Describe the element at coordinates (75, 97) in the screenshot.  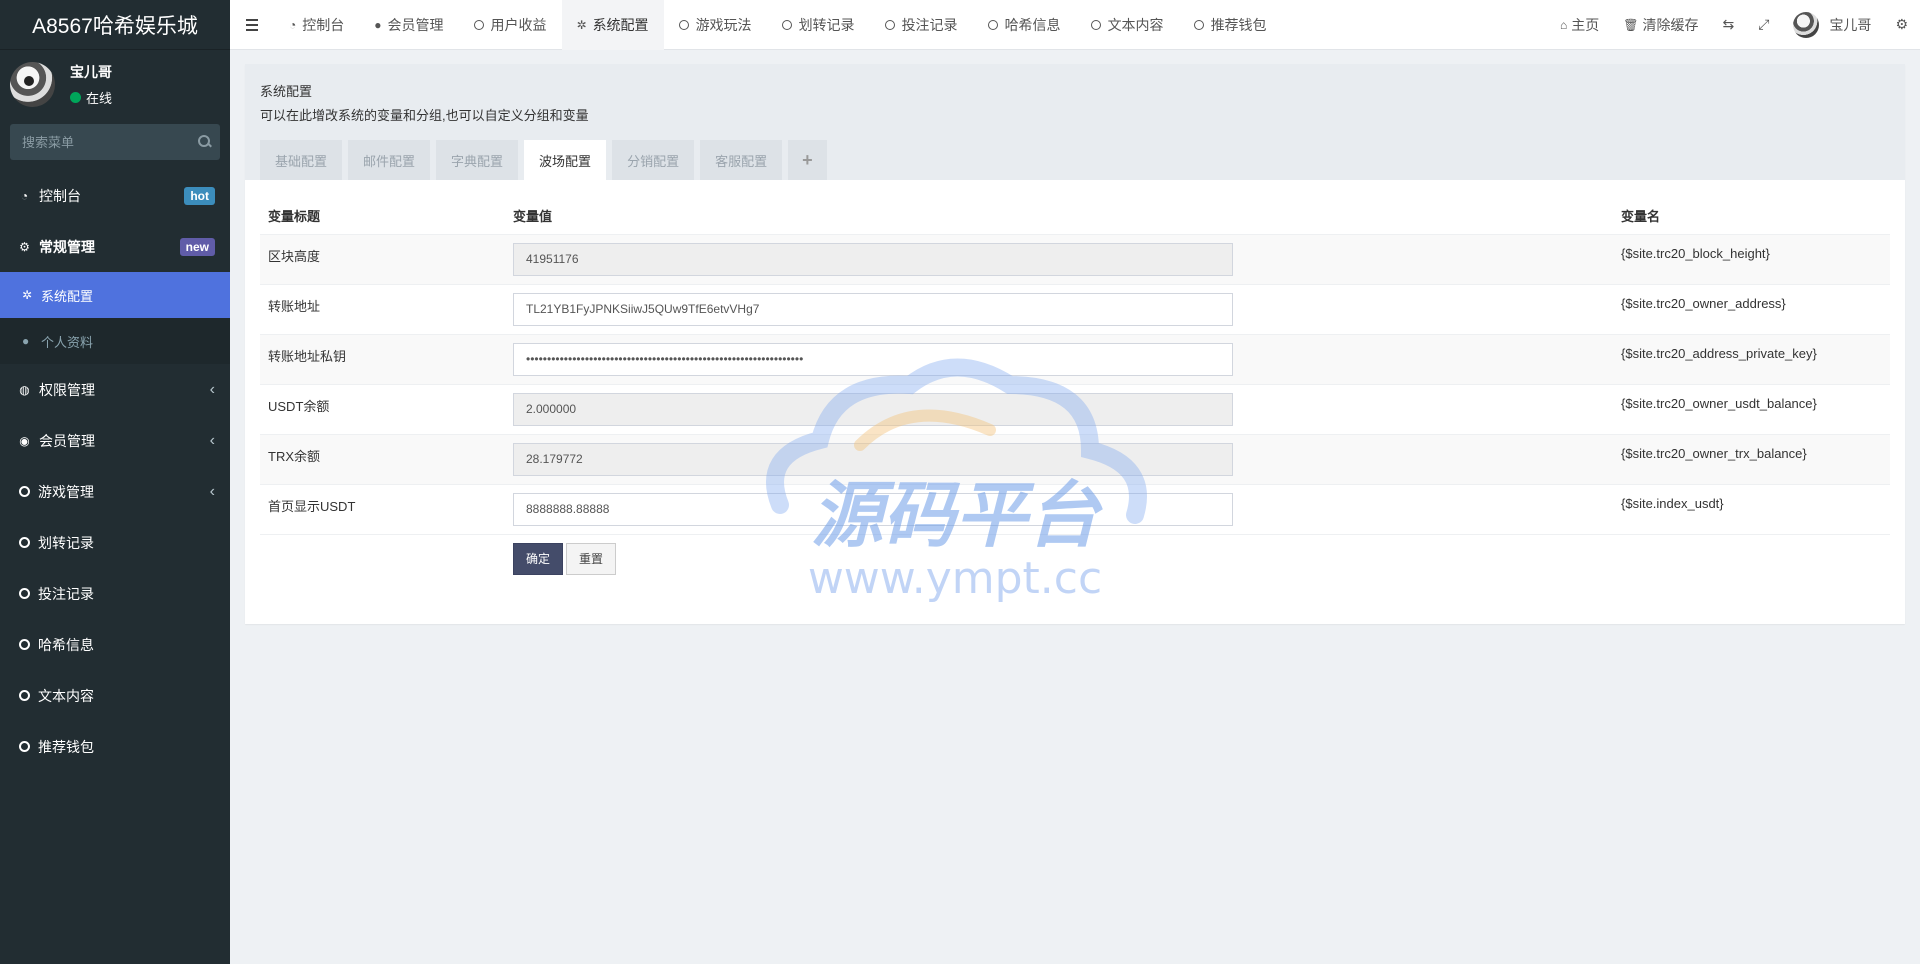
I see `online-dot-icon` at that location.